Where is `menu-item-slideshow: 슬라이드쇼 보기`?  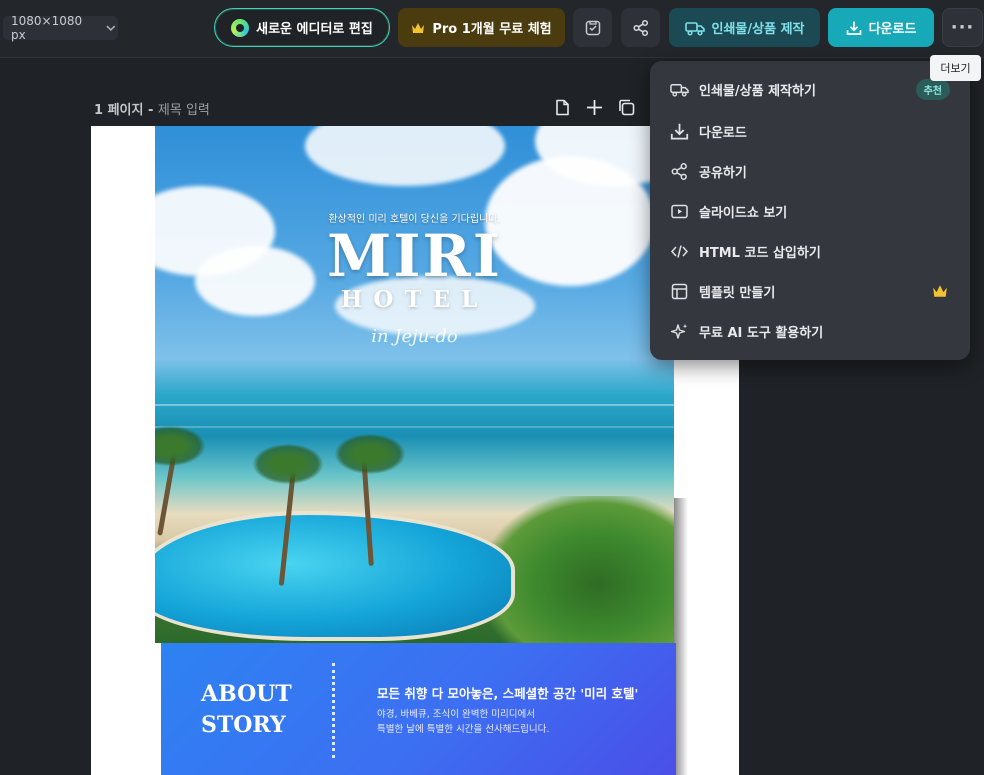 menu-item-slideshow: 슬라이드쇼 보기 is located at coordinates (810, 211).